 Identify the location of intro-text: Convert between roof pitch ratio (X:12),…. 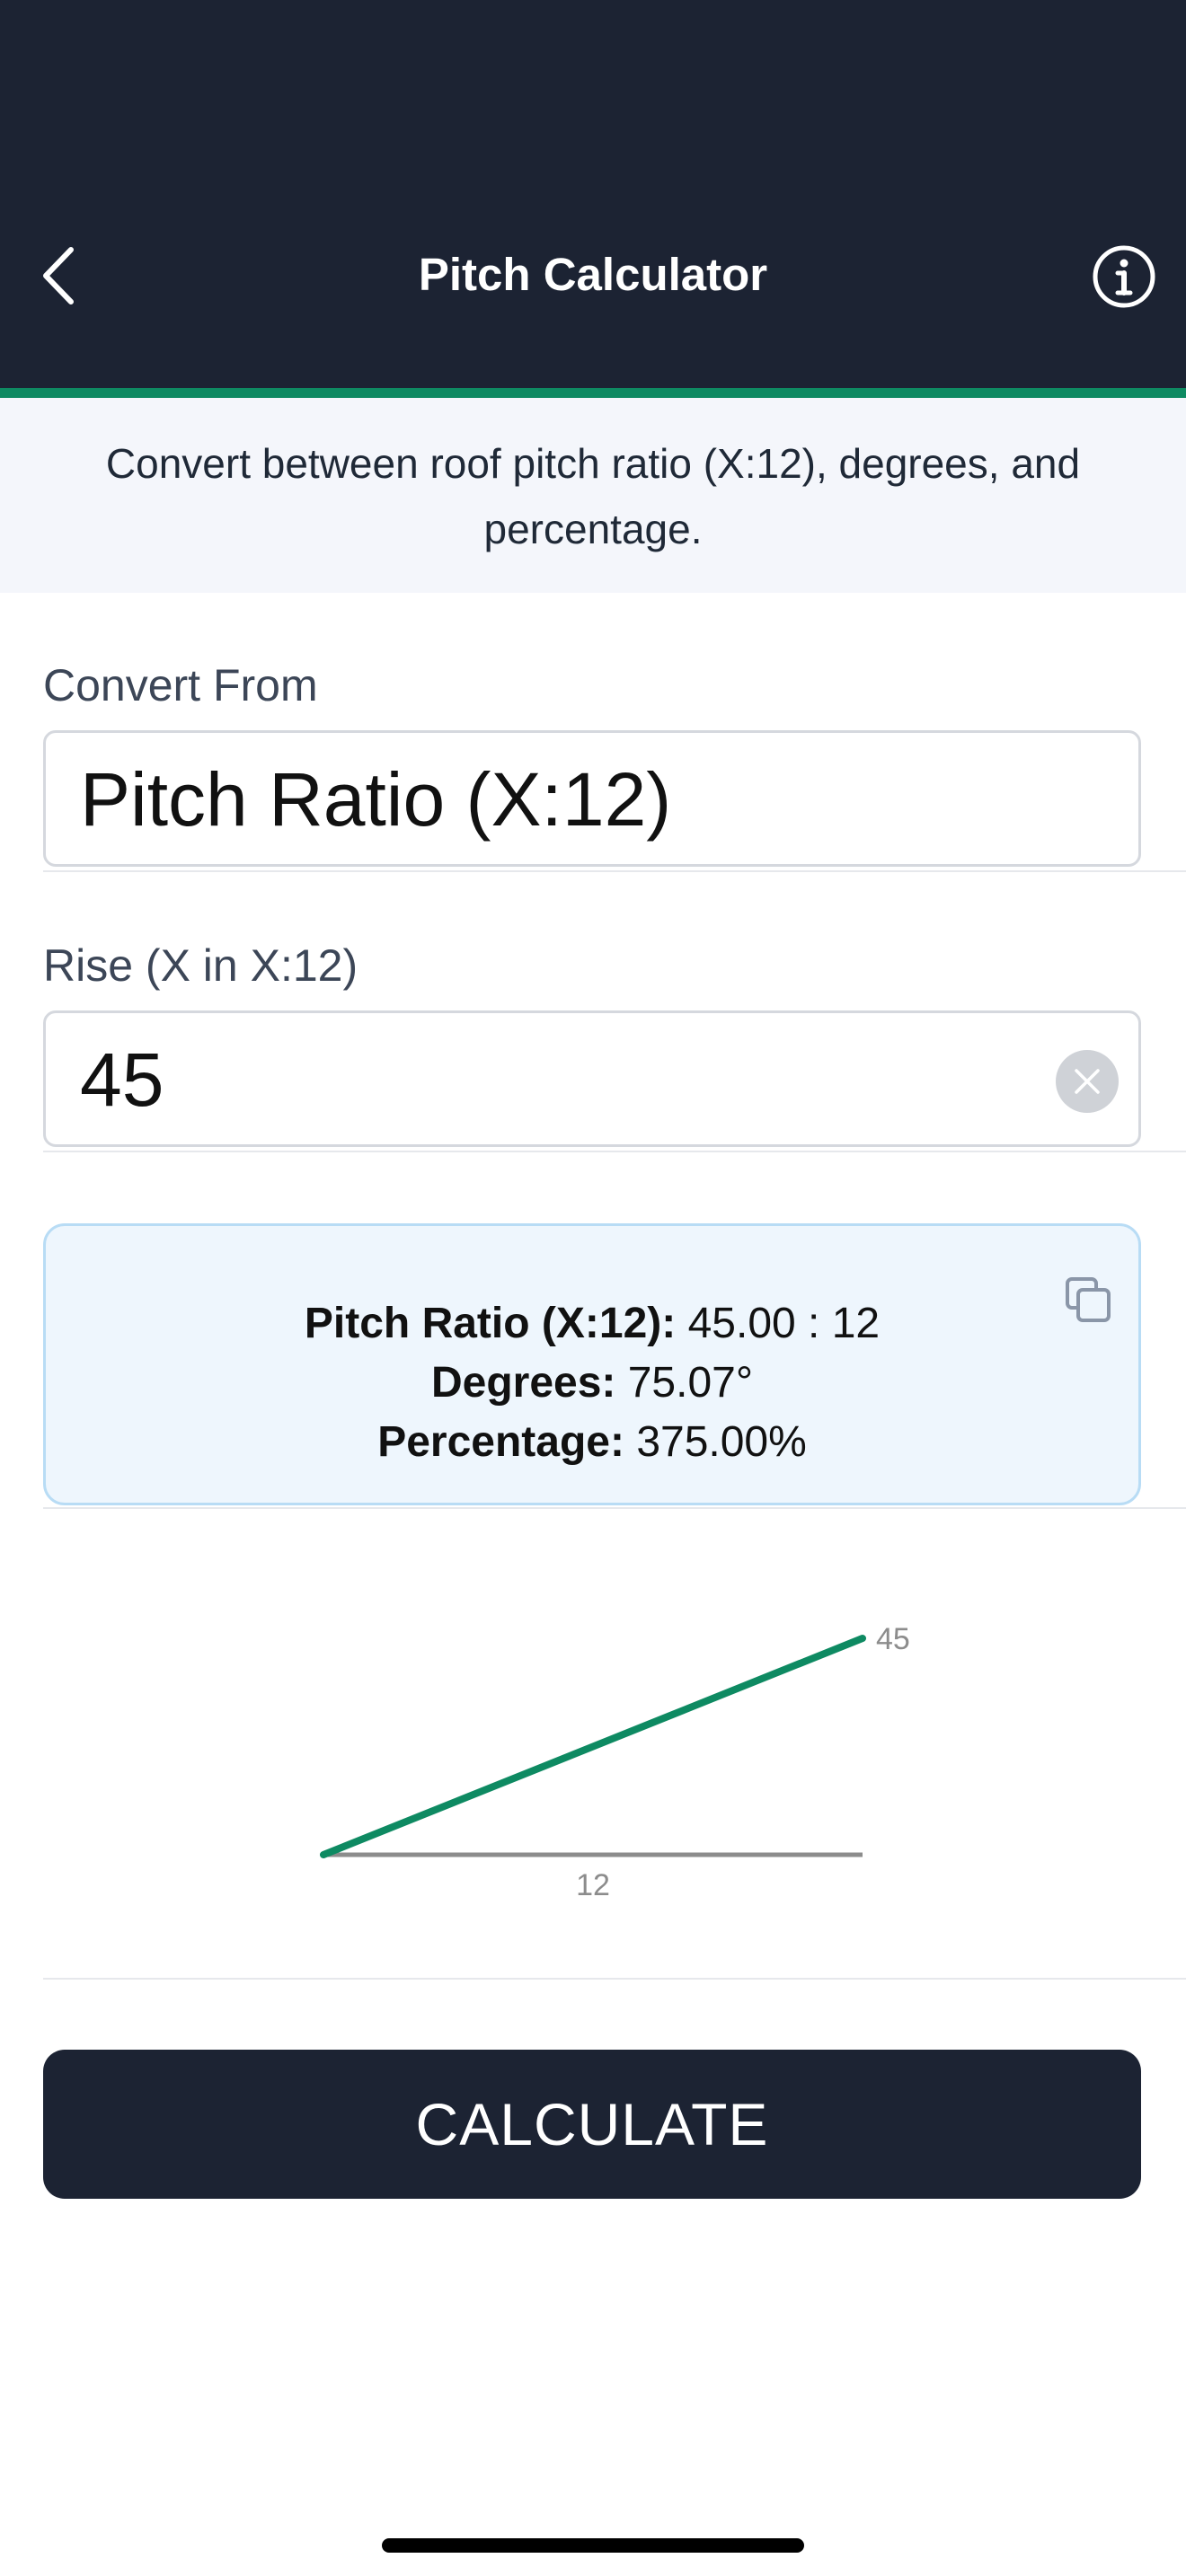
(593, 496).